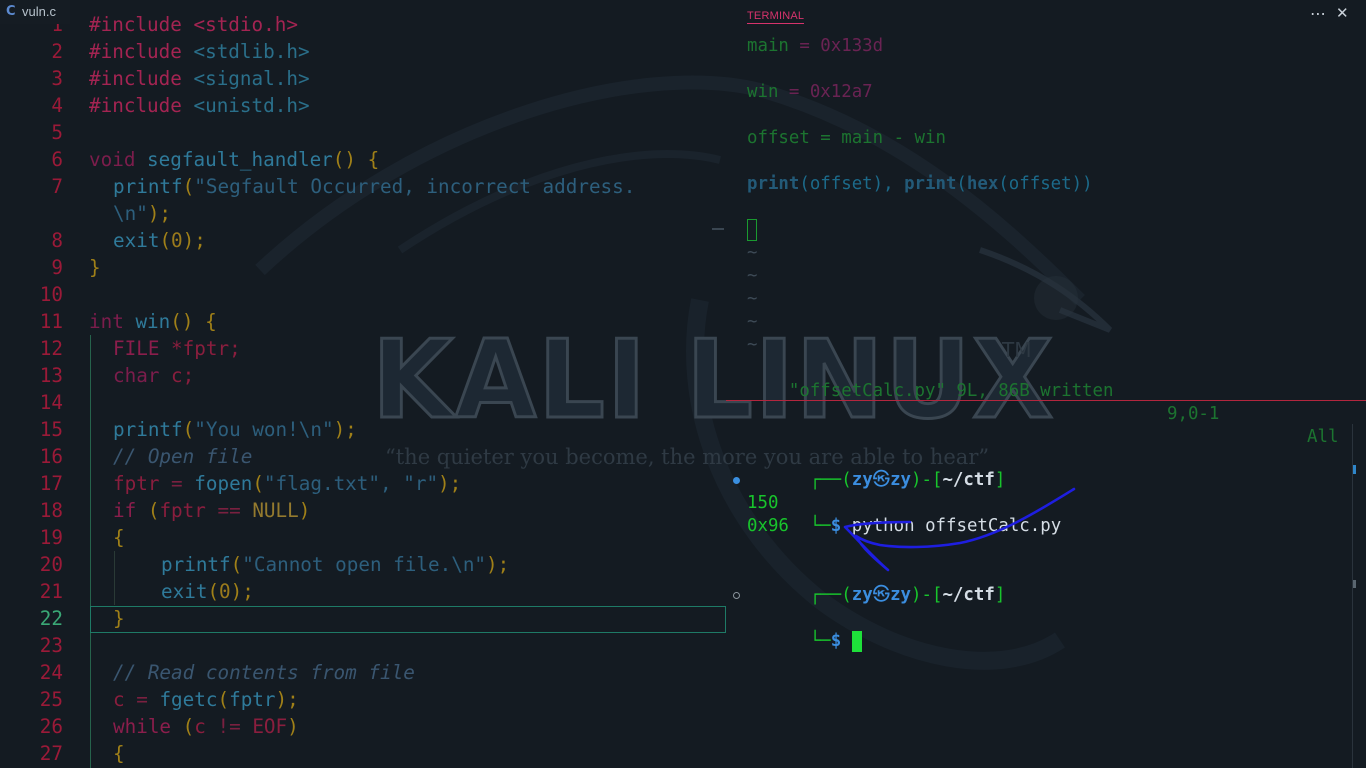 Image resolution: width=1366 pixels, height=768 pixels. What do you see at coordinates (1040, 502) in the screenshot?
I see `command-line: └─$ python offsetCalc.py` at bounding box center [1040, 502].